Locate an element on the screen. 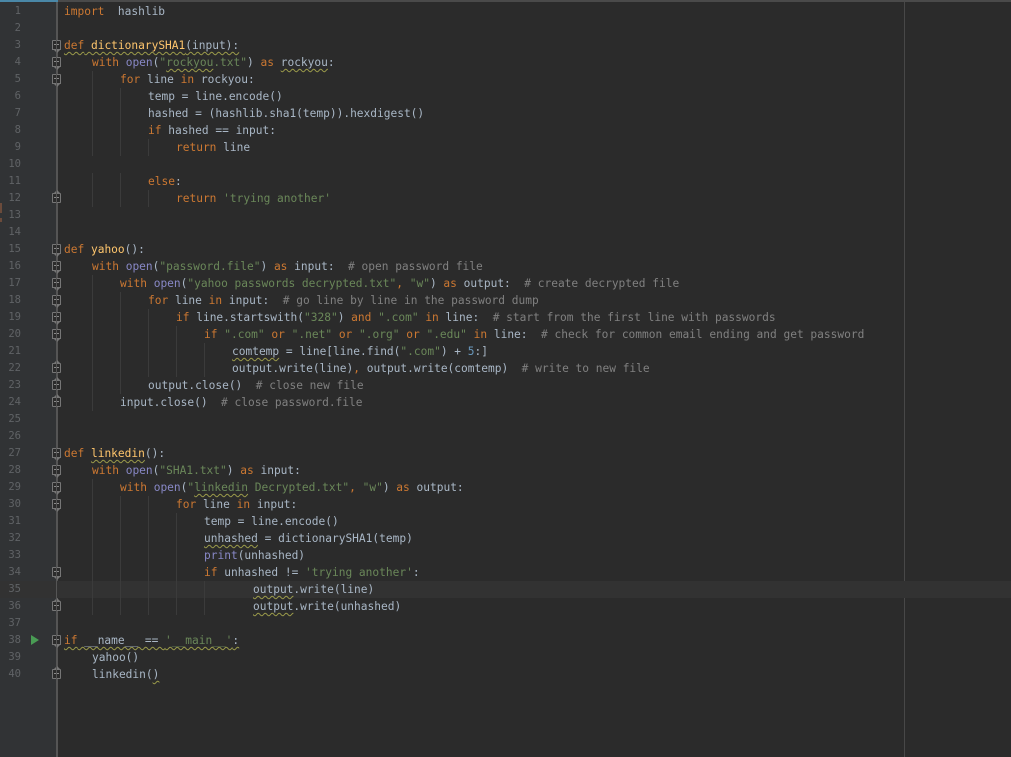 The width and height of the screenshot is (1011, 757). code-line: 33 print(unhashed) is located at coordinates (505, 555).